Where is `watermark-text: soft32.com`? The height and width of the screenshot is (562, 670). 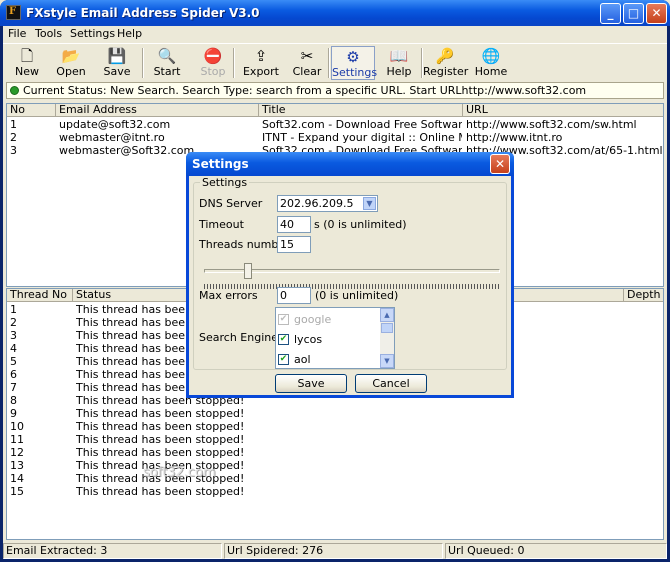 watermark-text: soft32.com is located at coordinates (179, 472).